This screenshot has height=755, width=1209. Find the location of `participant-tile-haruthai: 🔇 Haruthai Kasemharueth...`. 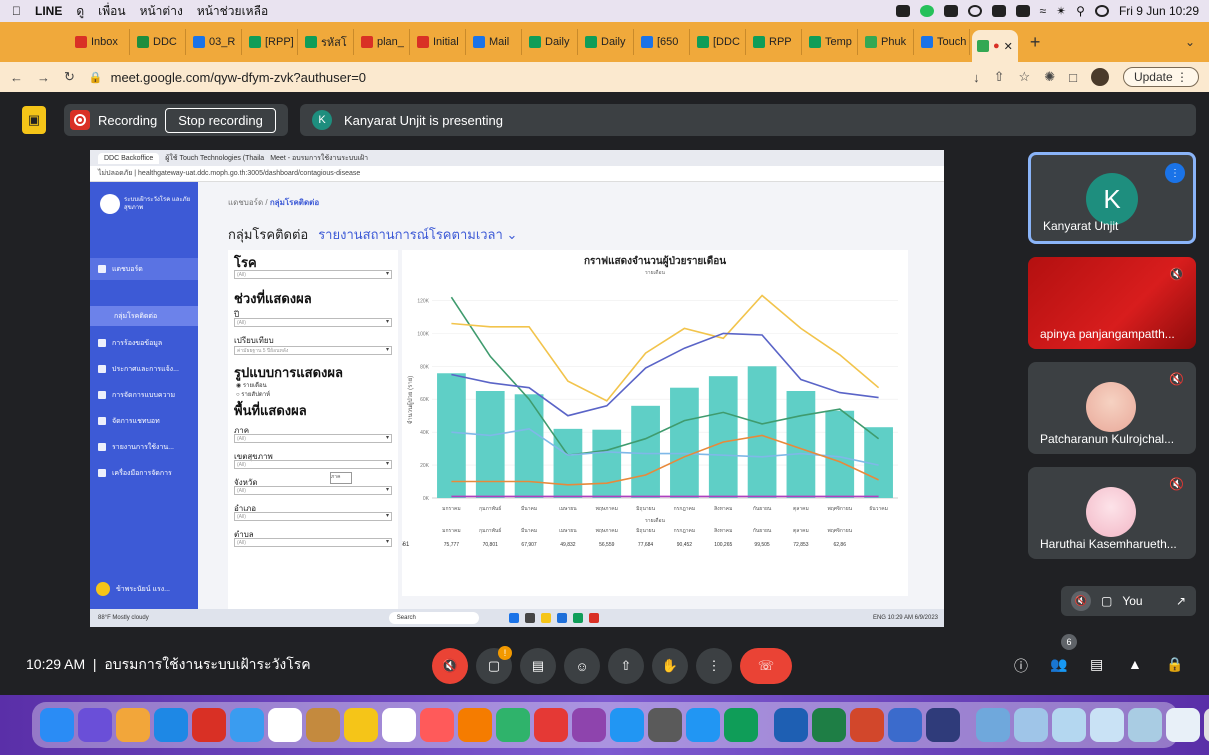

participant-tile-haruthai: 🔇 Haruthai Kasemharueth... is located at coordinates (1112, 513).